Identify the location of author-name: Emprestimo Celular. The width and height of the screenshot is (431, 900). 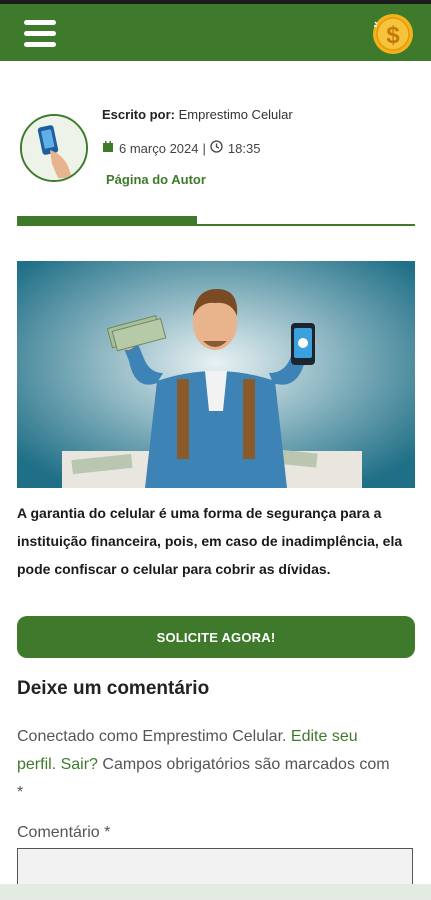
(235, 114).